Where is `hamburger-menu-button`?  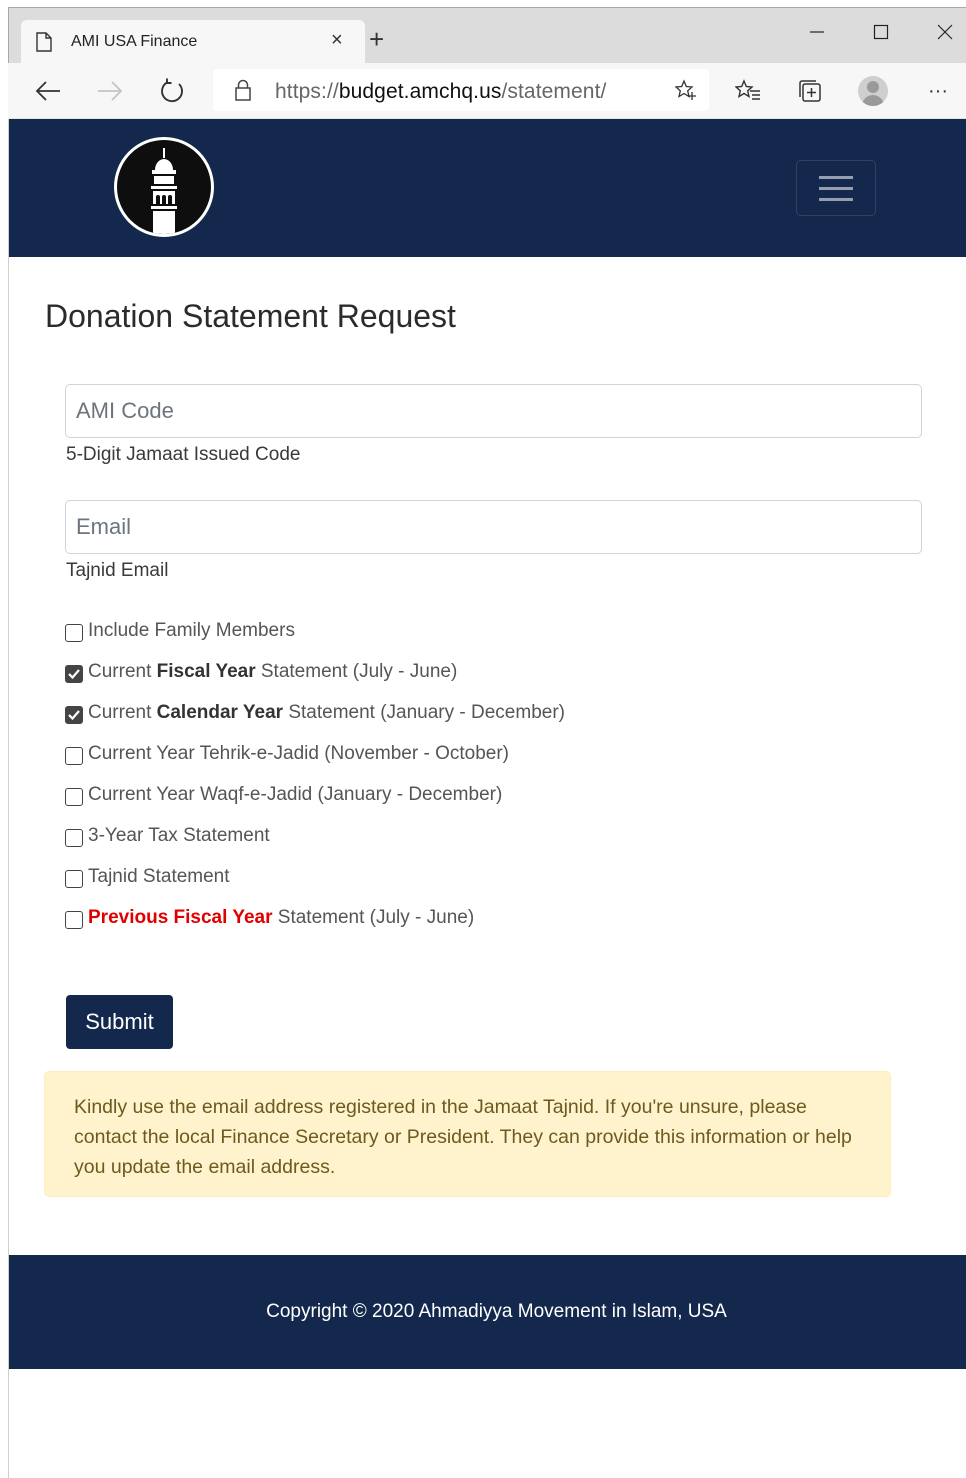
hamburger-menu-button is located at coordinates (836, 188).